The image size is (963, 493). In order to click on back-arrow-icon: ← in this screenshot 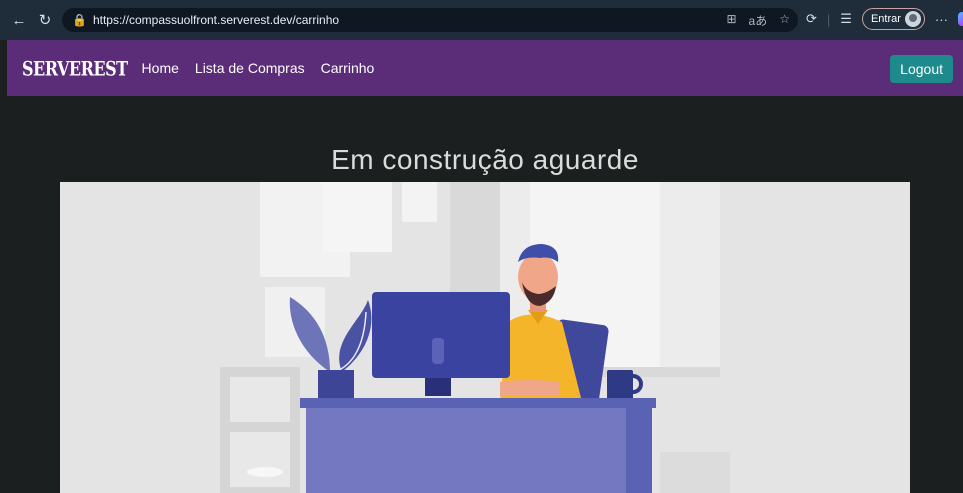, I will do `click(19, 20)`.